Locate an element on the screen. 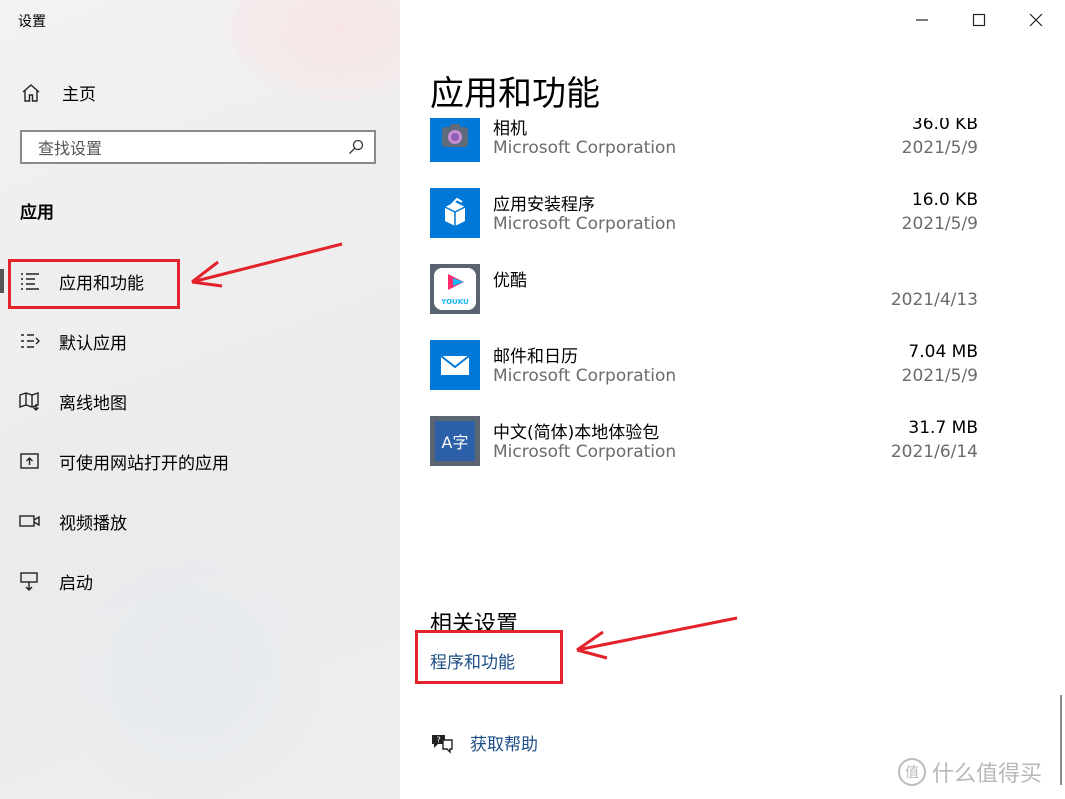 The image size is (1065, 799). search-box is located at coordinates (198, 147).